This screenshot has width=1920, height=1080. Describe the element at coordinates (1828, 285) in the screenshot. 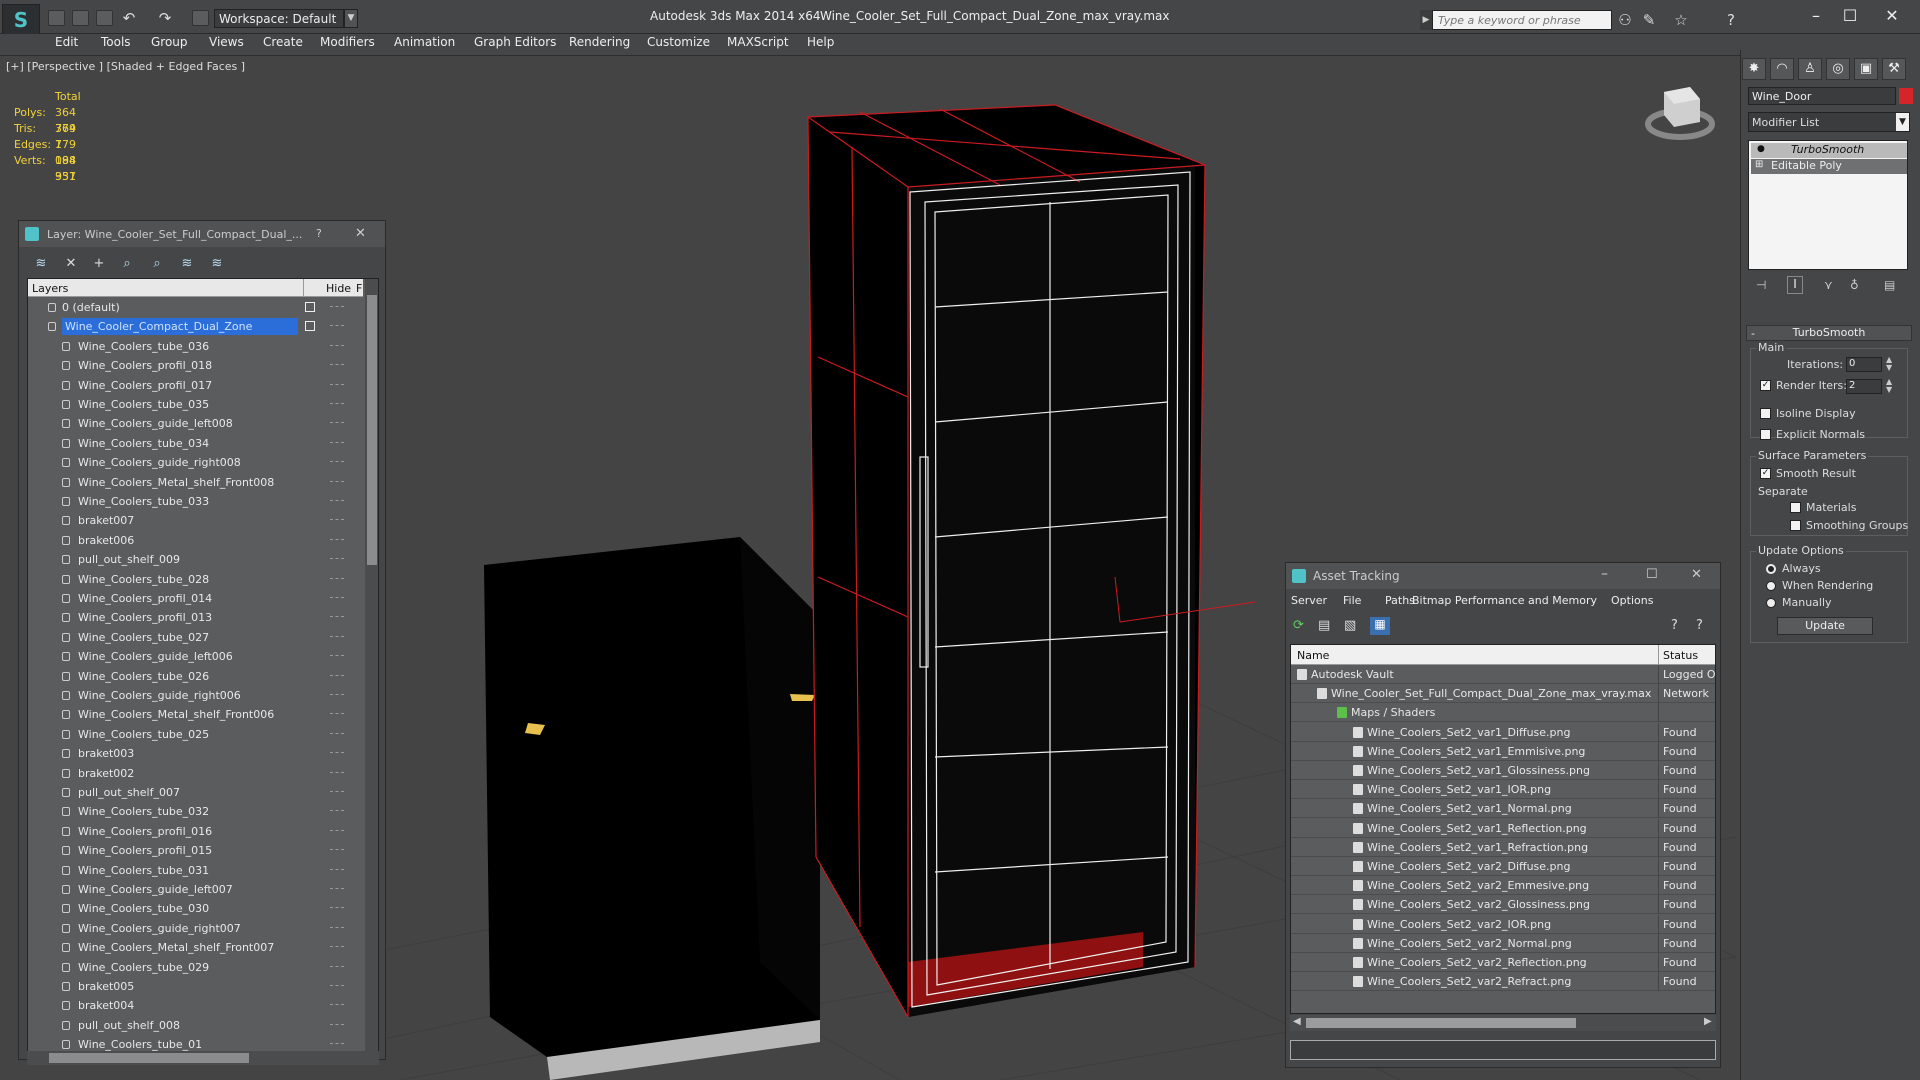

I see `make-unique-icon: ⋎` at that location.